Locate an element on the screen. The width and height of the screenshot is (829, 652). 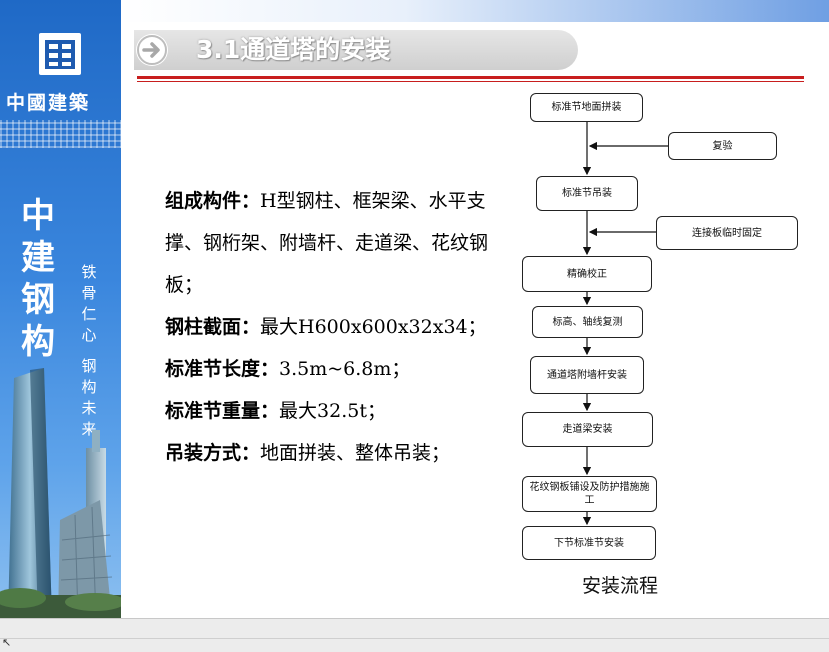
slogan-1: 铁骨仁心 is located at coordinates (89, 303).